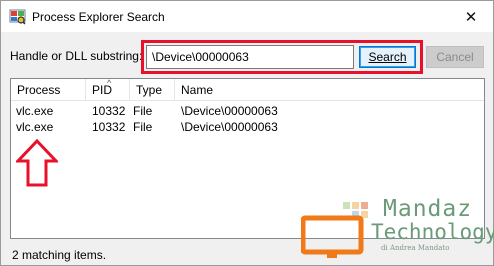 The width and height of the screenshot is (494, 266). I want to click on search-button-label: Search, so click(387, 57).